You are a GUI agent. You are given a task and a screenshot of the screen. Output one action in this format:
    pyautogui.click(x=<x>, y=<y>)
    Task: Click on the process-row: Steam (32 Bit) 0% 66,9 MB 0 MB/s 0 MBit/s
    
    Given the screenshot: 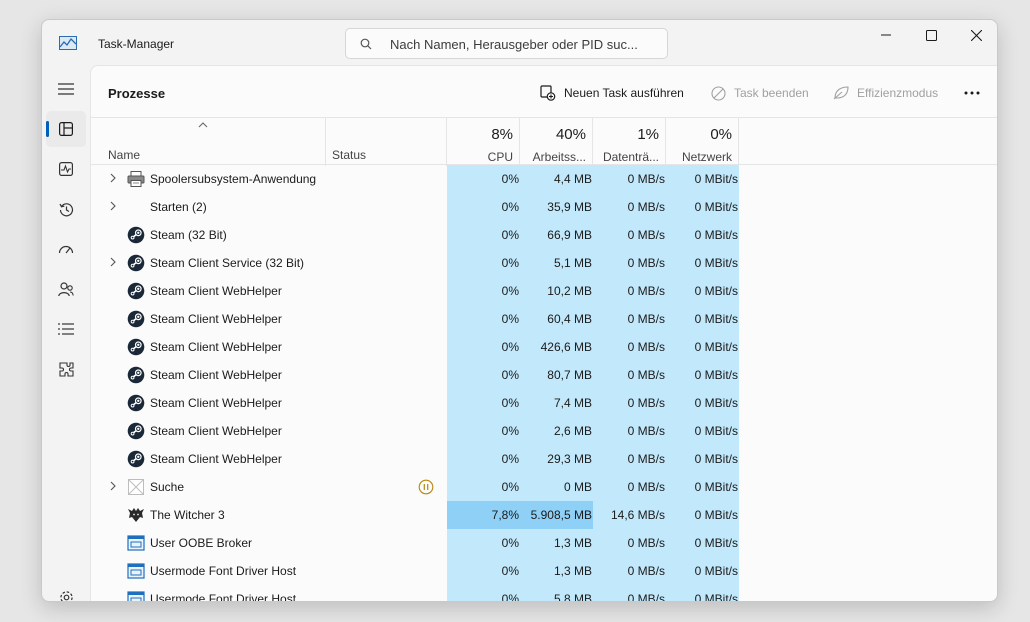 What is the action you would take?
    pyautogui.click(x=544, y=235)
    